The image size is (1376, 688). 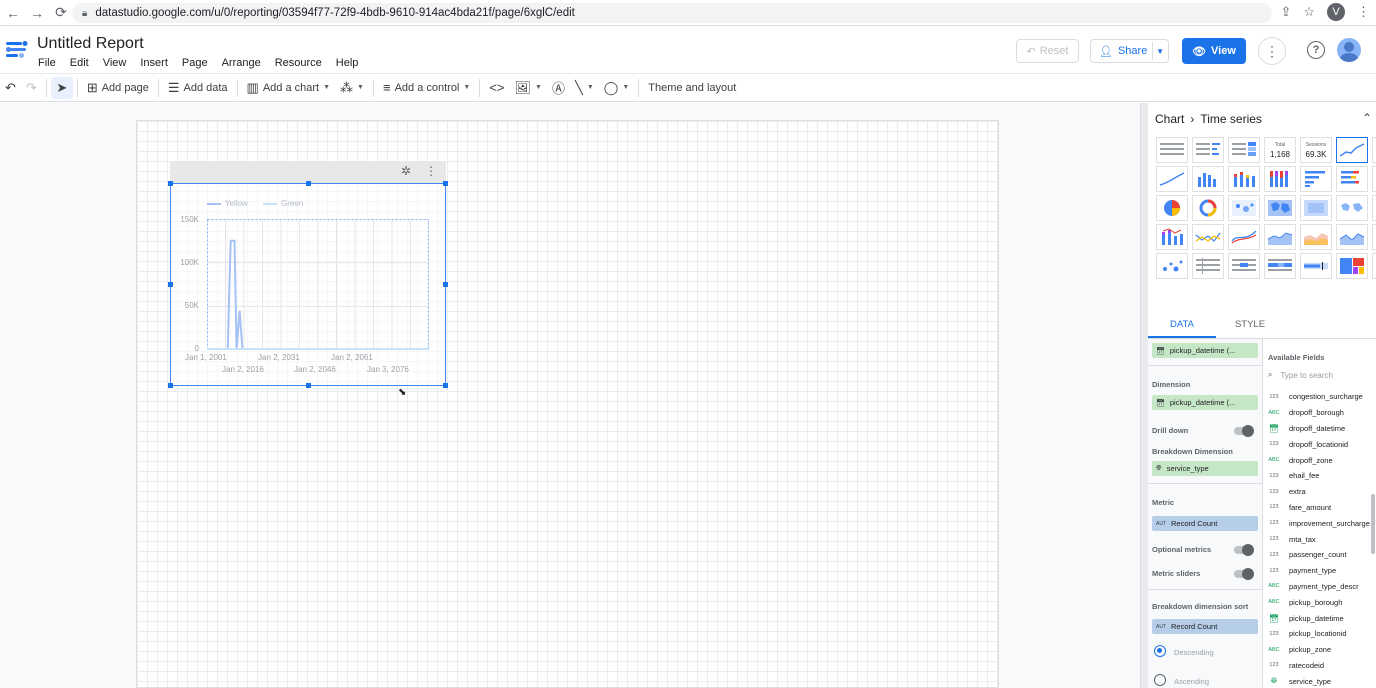 I want to click on add-page-button: ⊞ Add page, so click(x=118, y=88).